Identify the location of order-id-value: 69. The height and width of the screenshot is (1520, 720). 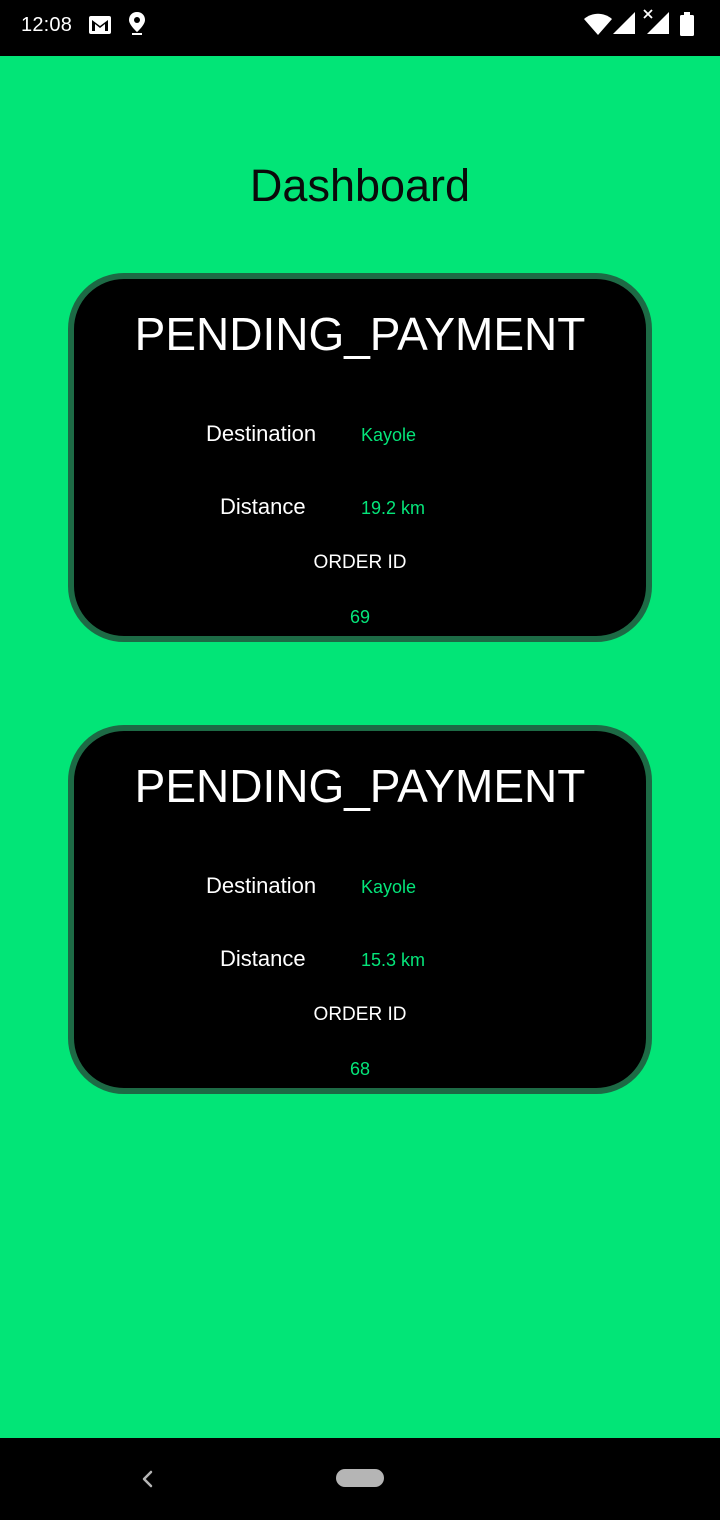
(360, 617).